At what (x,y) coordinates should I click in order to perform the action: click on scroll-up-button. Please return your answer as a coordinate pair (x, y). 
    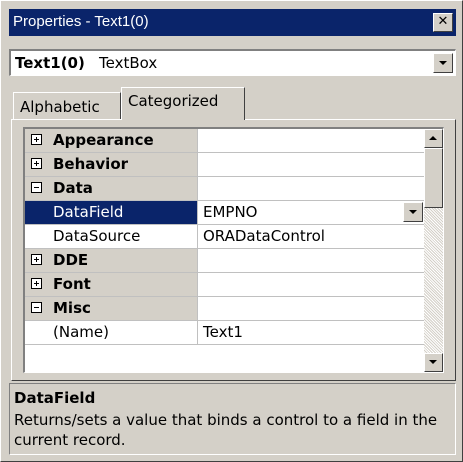
    Looking at the image, I should click on (433, 138).